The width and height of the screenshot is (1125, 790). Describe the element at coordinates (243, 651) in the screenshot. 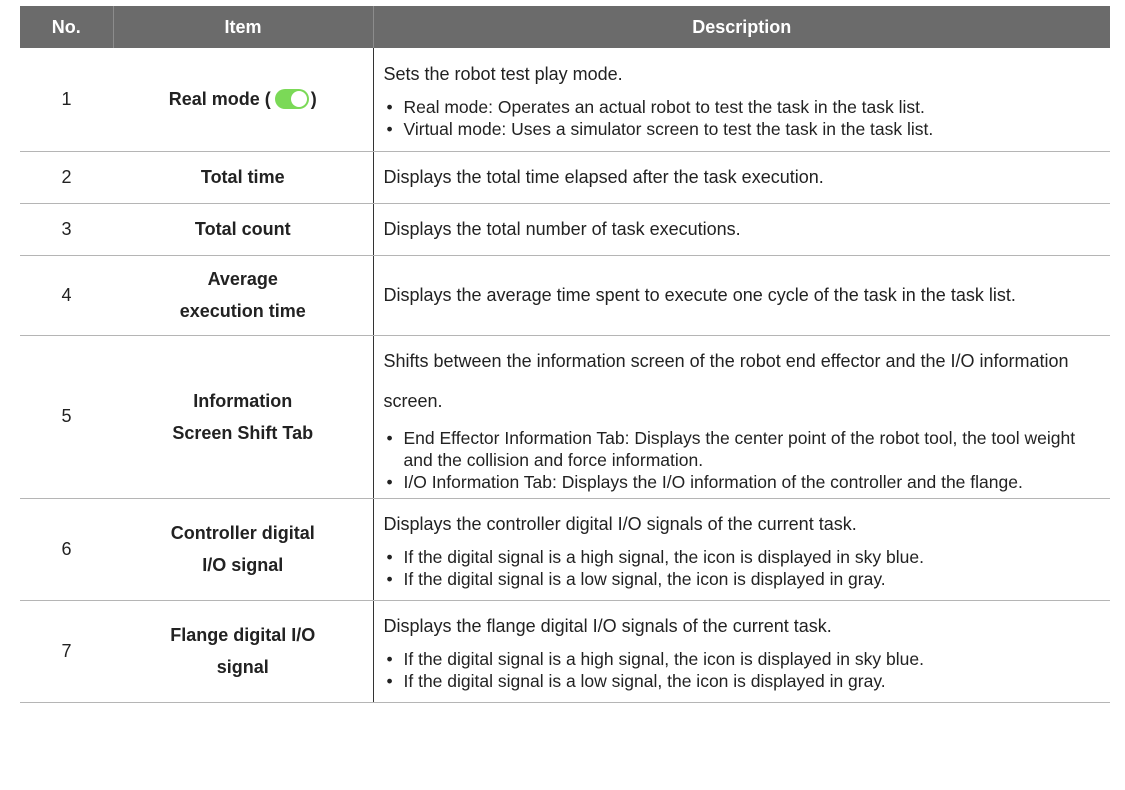

I see `row-item: Flange digital I/O signal` at that location.